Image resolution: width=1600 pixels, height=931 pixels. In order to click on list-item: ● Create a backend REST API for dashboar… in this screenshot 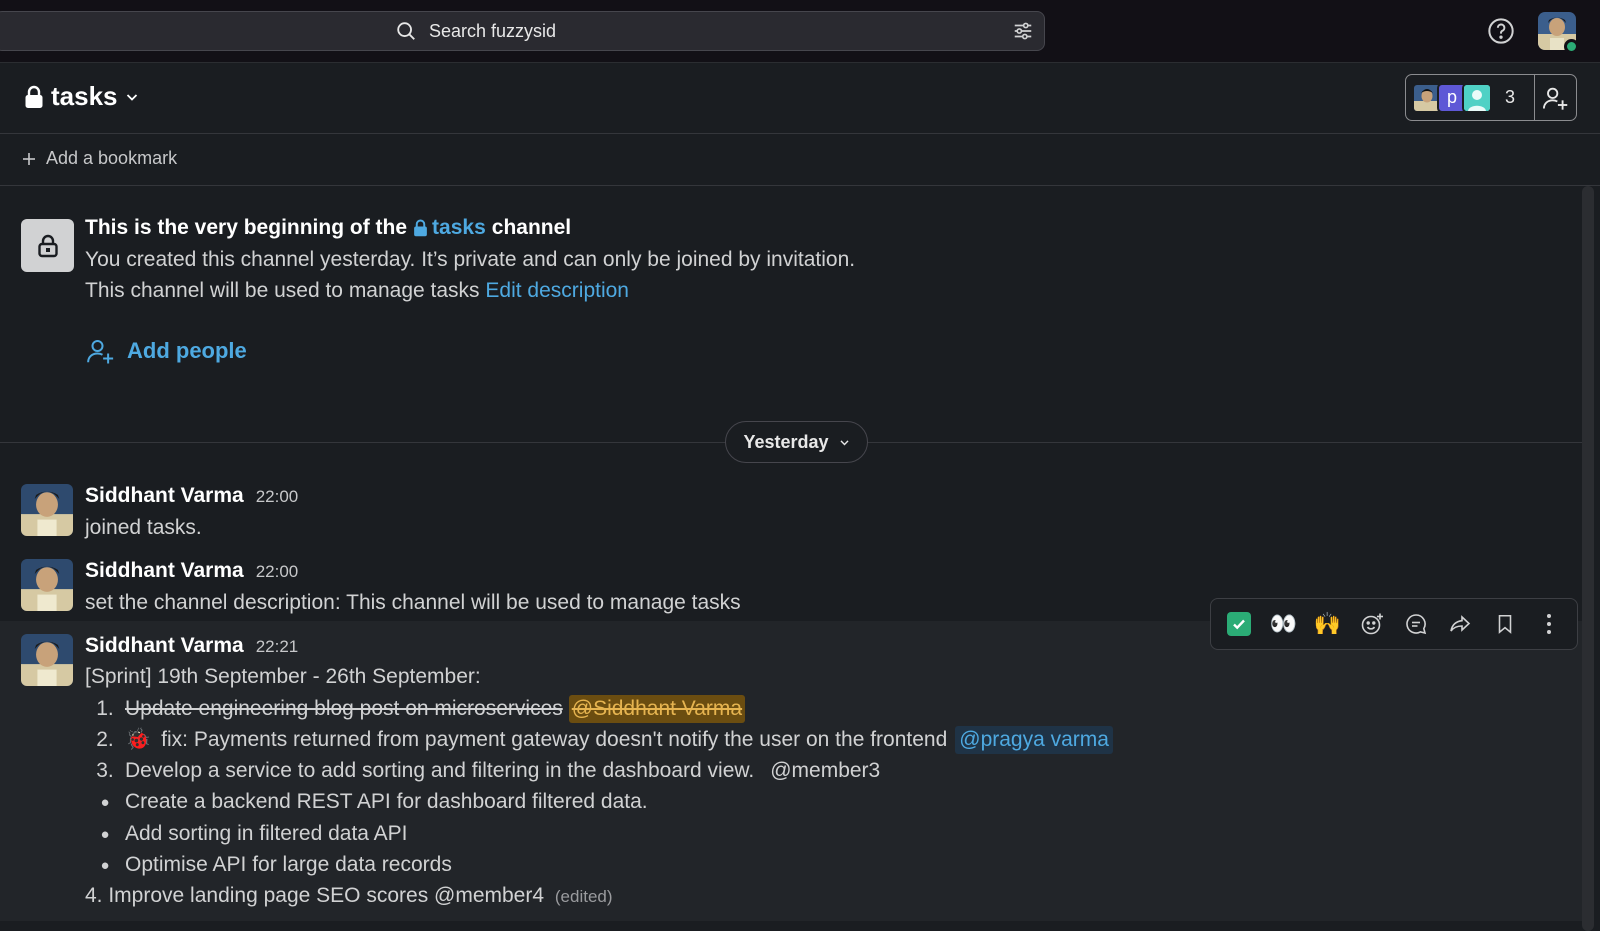, I will do `click(366, 802)`.